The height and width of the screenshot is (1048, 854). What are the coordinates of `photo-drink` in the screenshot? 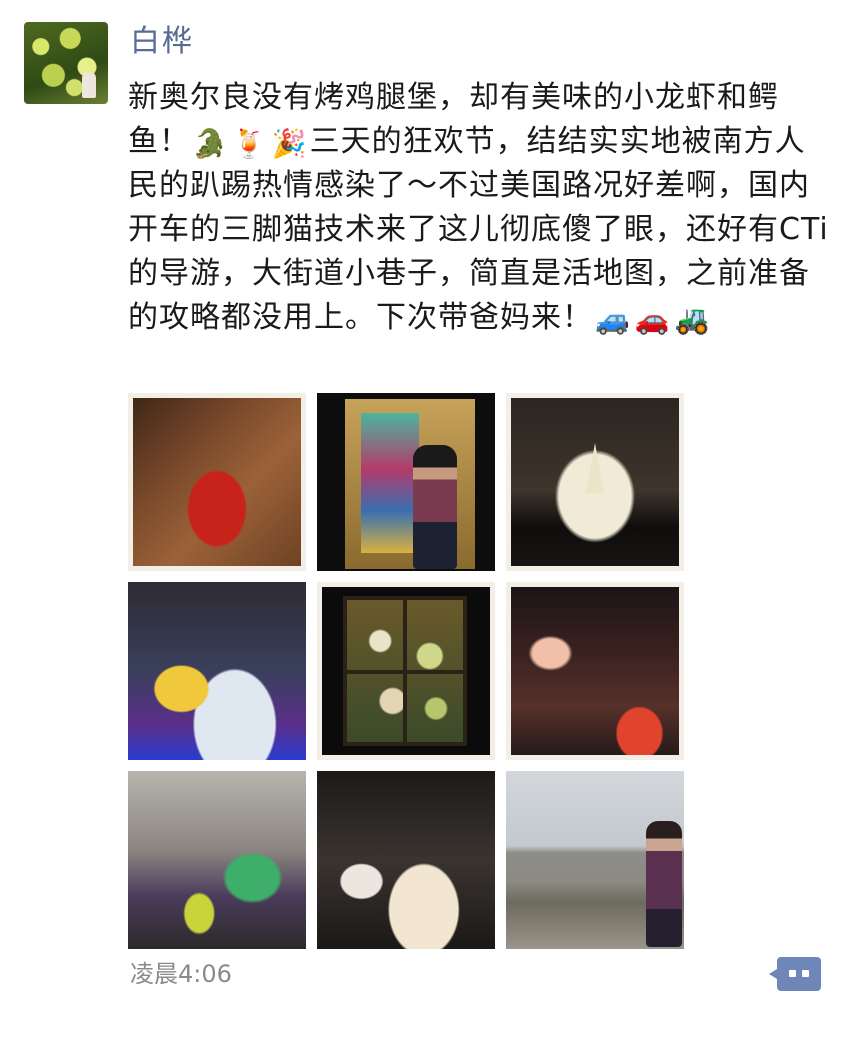 It's located at (217, 482).